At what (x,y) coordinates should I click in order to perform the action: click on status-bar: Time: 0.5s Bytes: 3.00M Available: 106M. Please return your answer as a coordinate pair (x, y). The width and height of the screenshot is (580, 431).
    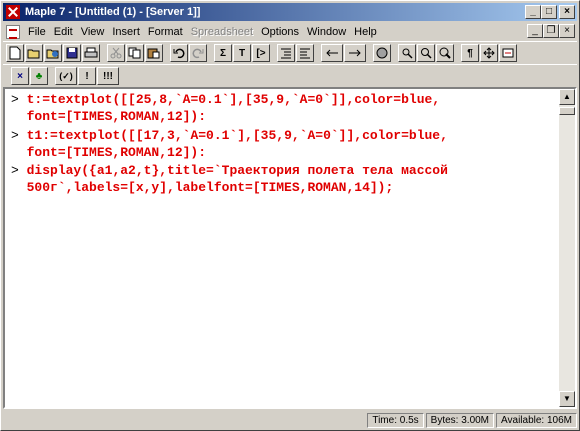
    Looking at the image, I should click on (290, 420).